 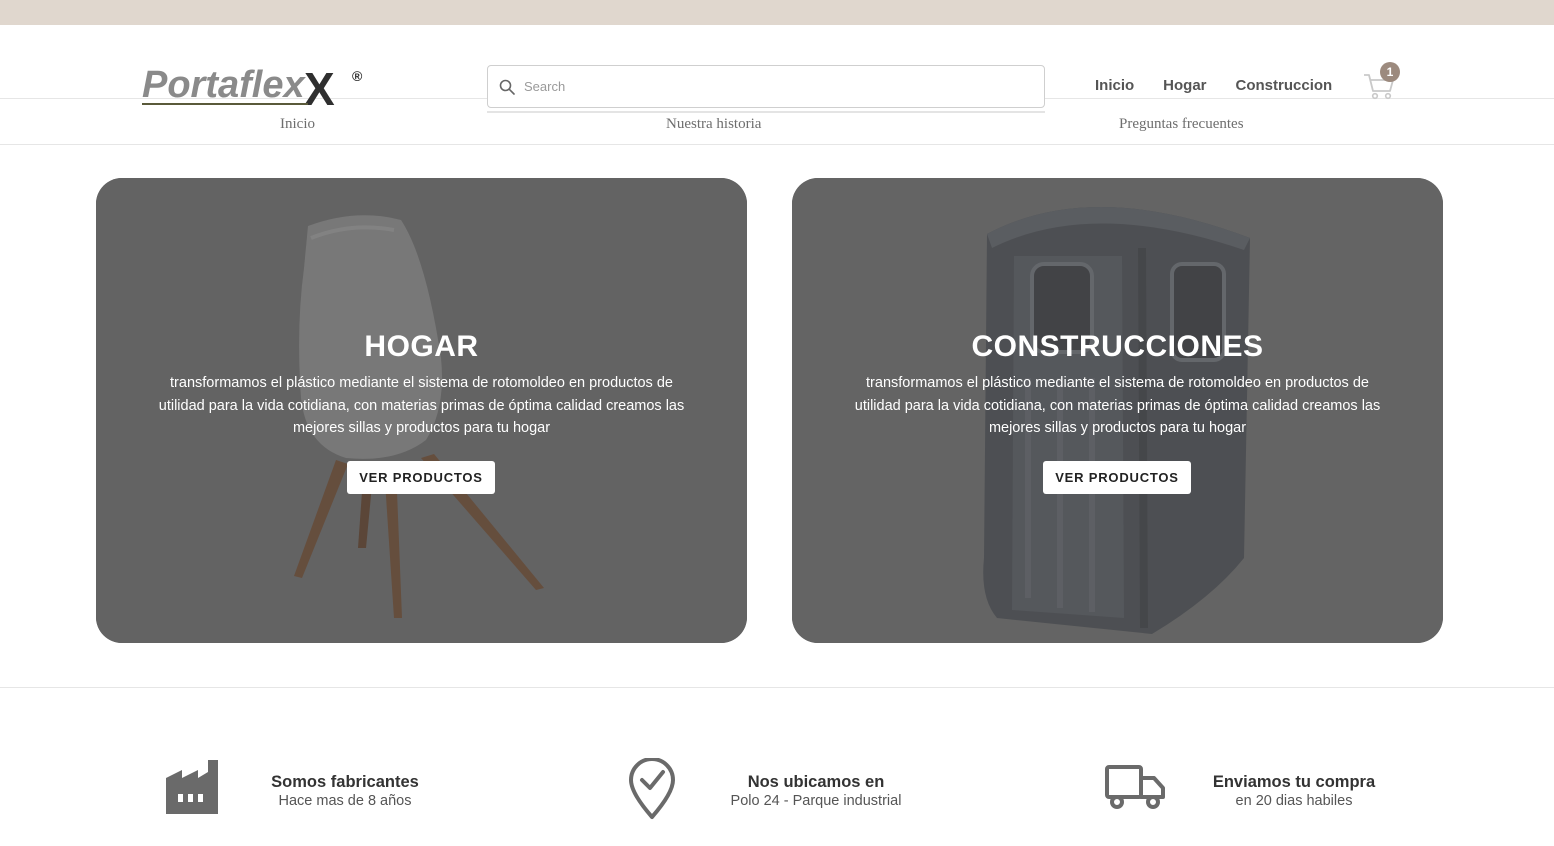 I want to click on ver-productos-hogar-button: VER PRODUCTOS, so click(x=421, y=477).